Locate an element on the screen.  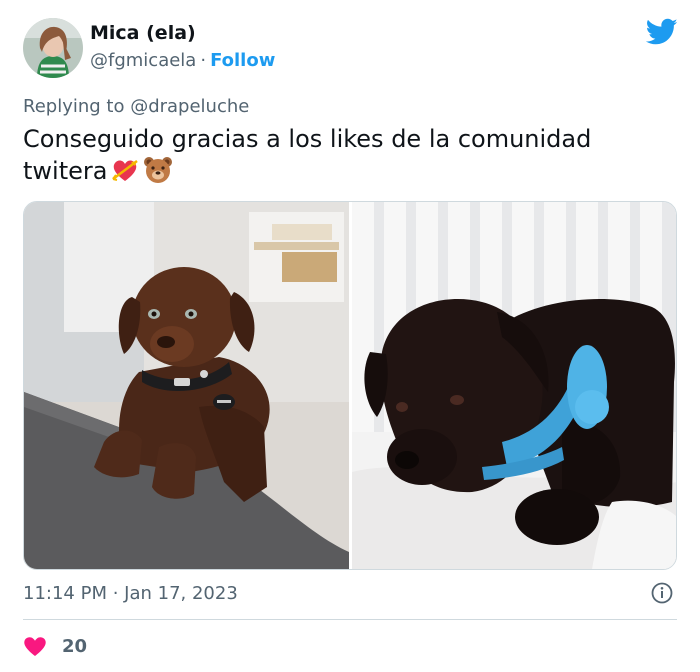
like-button: 20 is located at coordinates (55, 646).